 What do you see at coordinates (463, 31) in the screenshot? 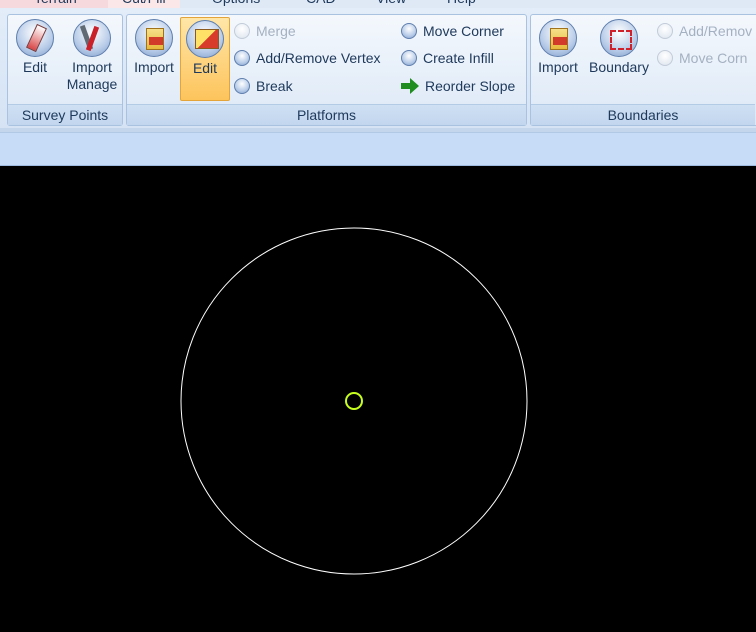
I see `move-corner-label: Move Corner` at bounding box center [463, 31].